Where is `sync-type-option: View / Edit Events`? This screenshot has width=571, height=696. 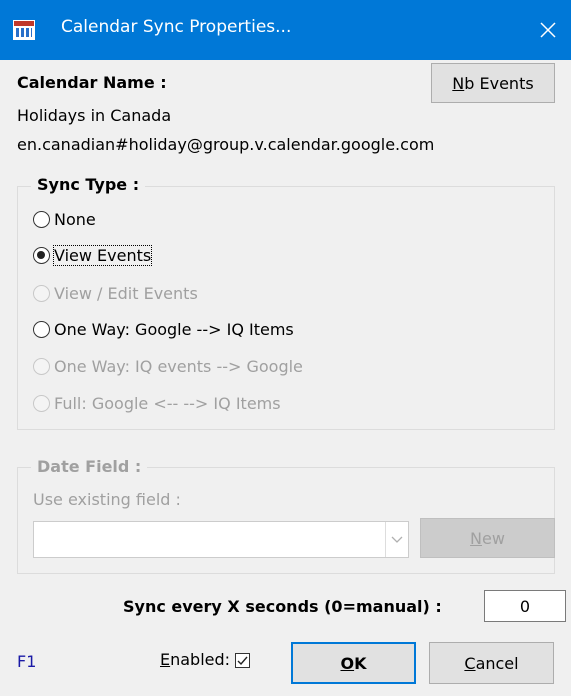
sync-type-option: View / Edit Events is located at coordinates (115, 293).